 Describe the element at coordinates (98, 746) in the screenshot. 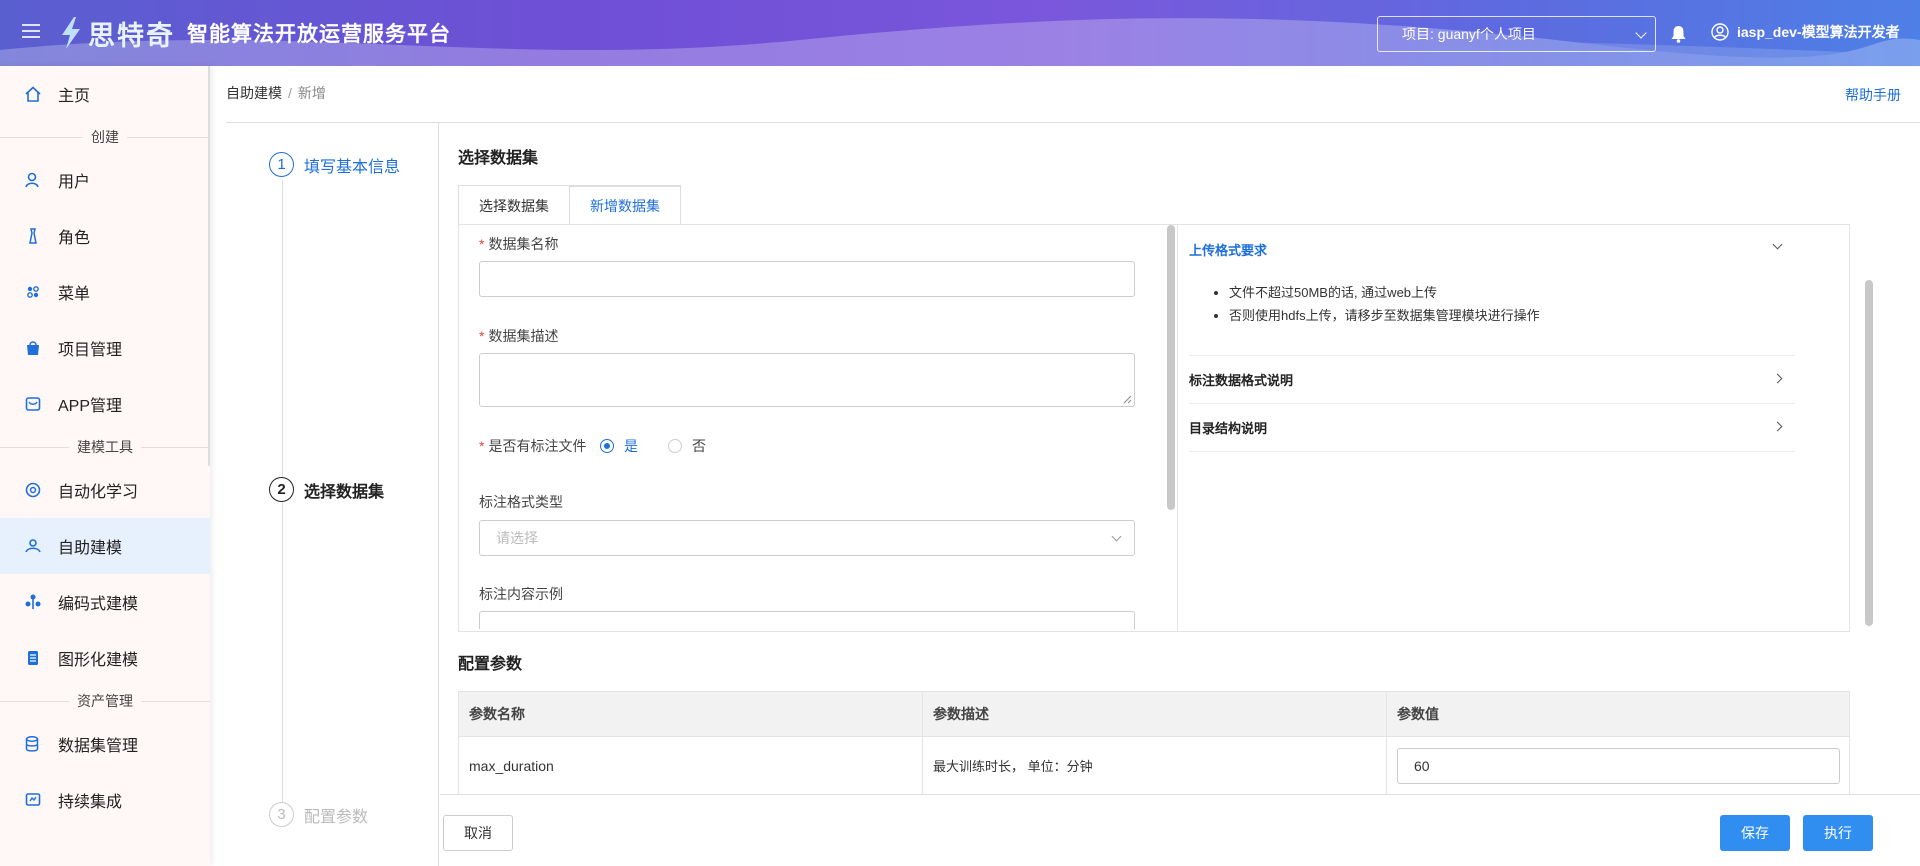

I see `sidebar-item-label: 数据集管理` at that location.